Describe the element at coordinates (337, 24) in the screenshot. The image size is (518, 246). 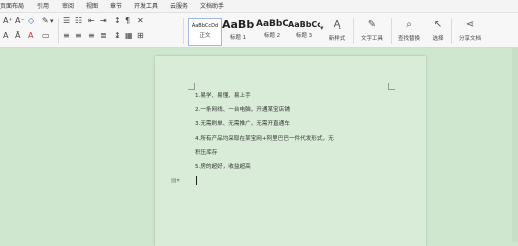
I see `new-style-icon: Ą` at that location.